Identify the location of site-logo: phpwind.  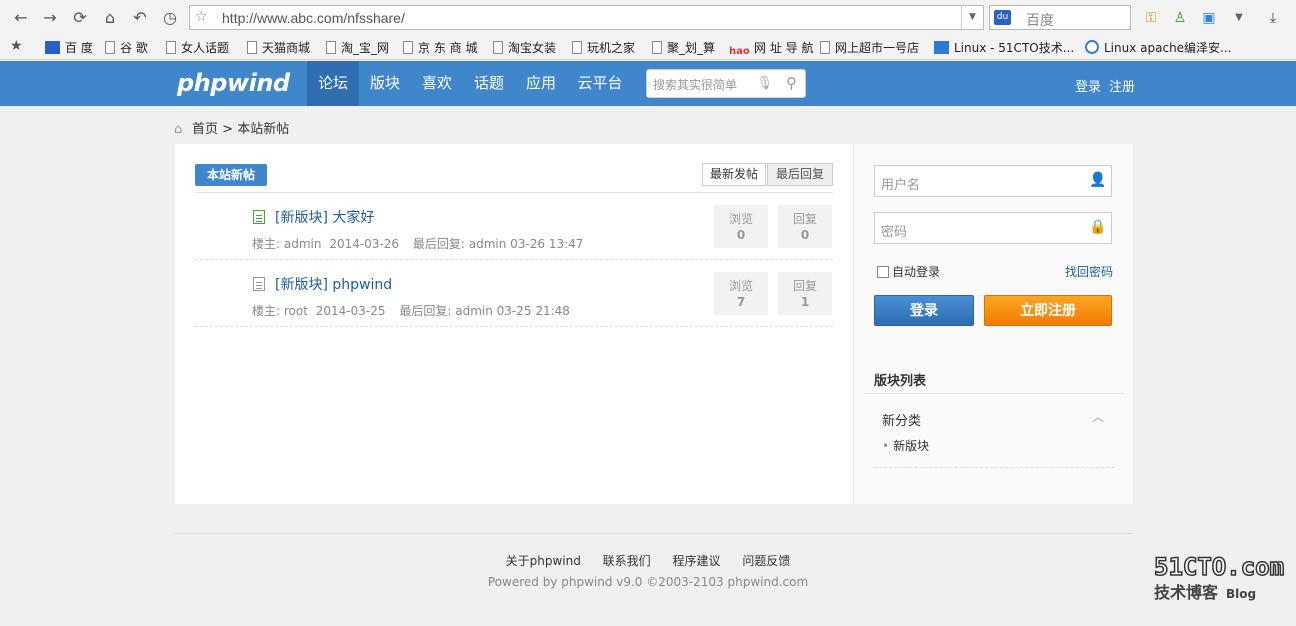
(233, 83).